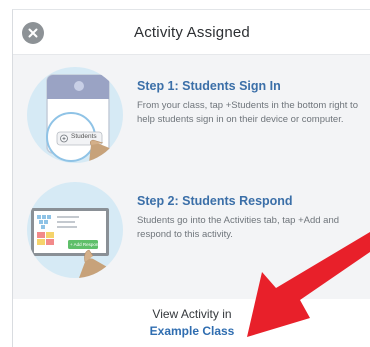 The width and height of the screenshot is (370, 347). I want to click on modal-header: Activity Assigned, so click(191, 32).